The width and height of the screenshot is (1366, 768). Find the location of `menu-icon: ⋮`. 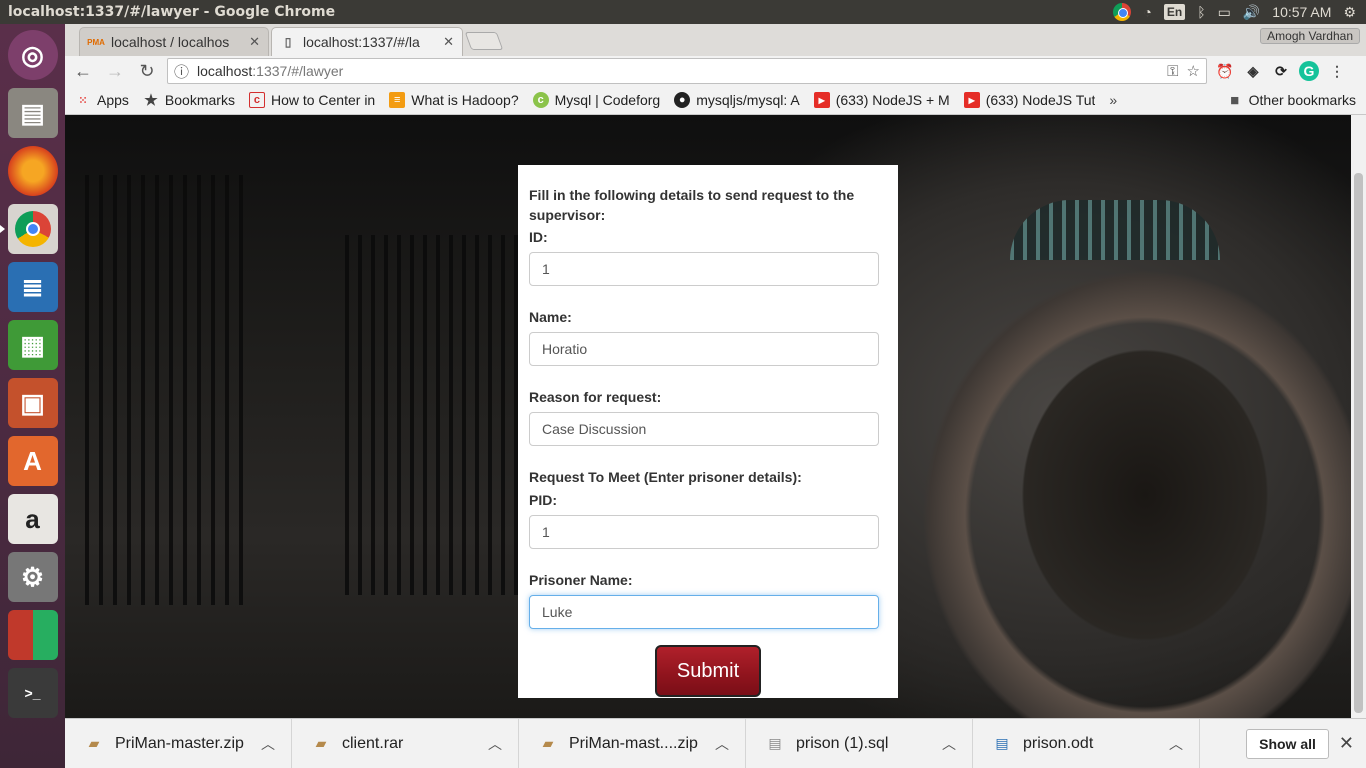

menu-icon: ⋮ is located at coordinates (1337, 71).